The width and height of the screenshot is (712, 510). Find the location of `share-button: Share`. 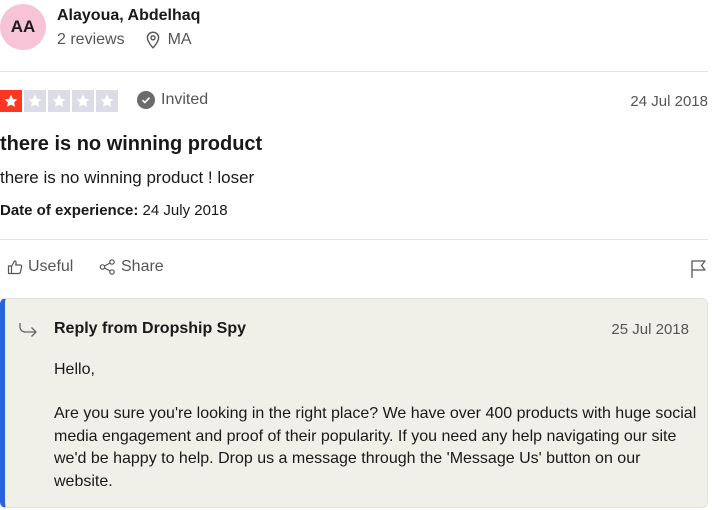

share-button: Share is located at coordinates (131, 267).